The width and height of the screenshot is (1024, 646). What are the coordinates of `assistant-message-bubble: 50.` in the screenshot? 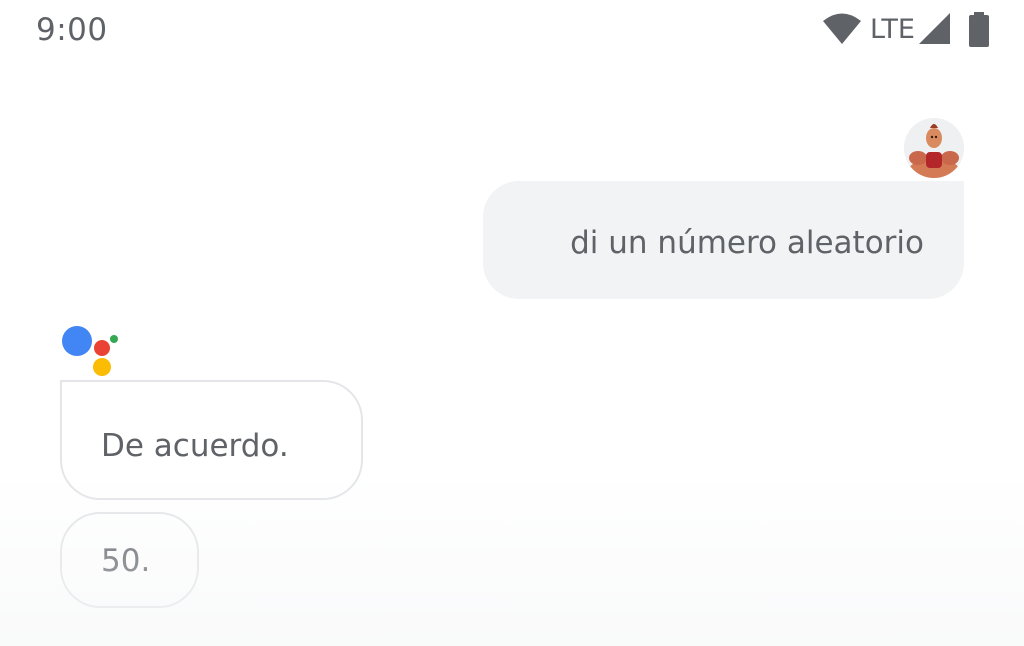 It's located at (129, 560).